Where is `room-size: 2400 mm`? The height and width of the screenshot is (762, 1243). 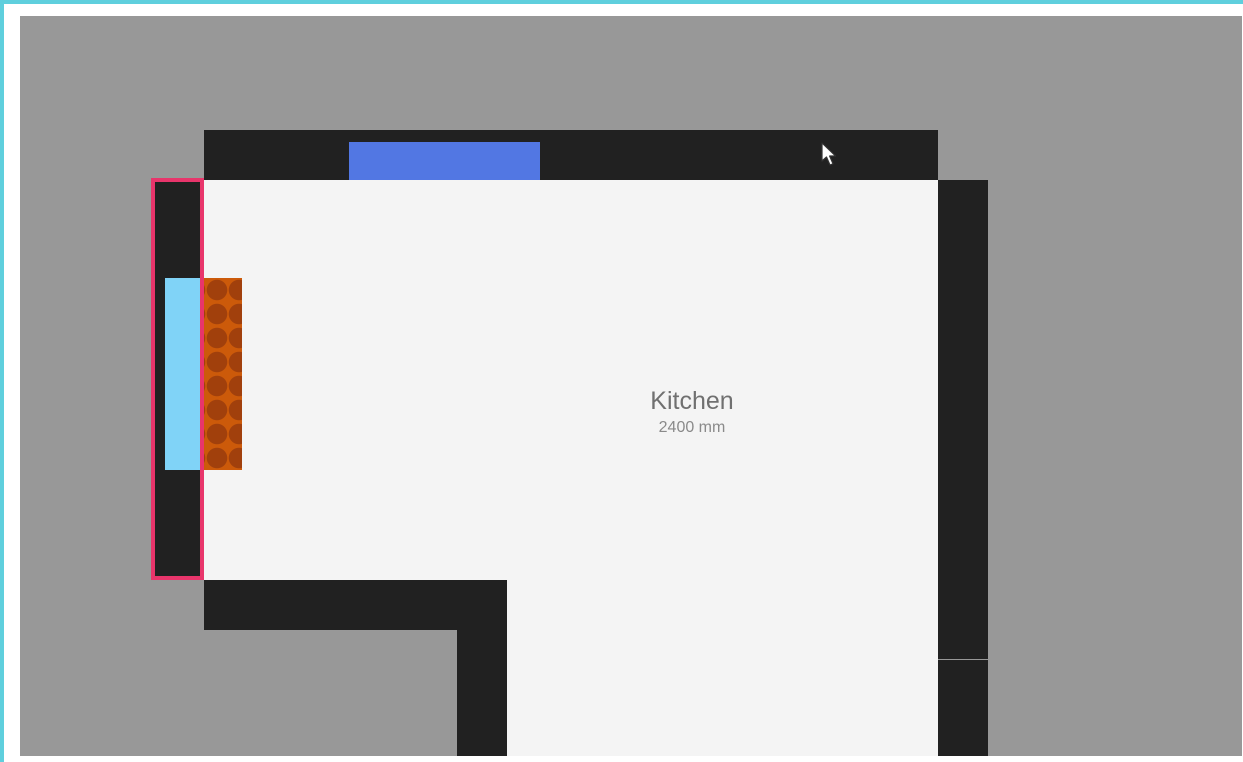
room-size: 2400 mm is located at coordinates (692, 427).